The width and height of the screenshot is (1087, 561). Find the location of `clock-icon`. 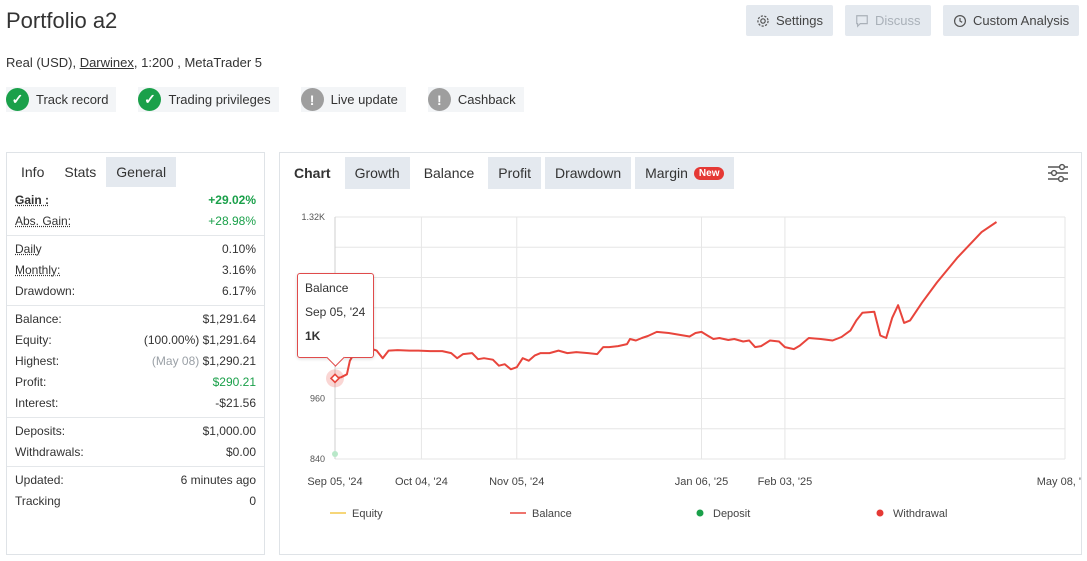

clock-icon is located at coordinates (960, 20).